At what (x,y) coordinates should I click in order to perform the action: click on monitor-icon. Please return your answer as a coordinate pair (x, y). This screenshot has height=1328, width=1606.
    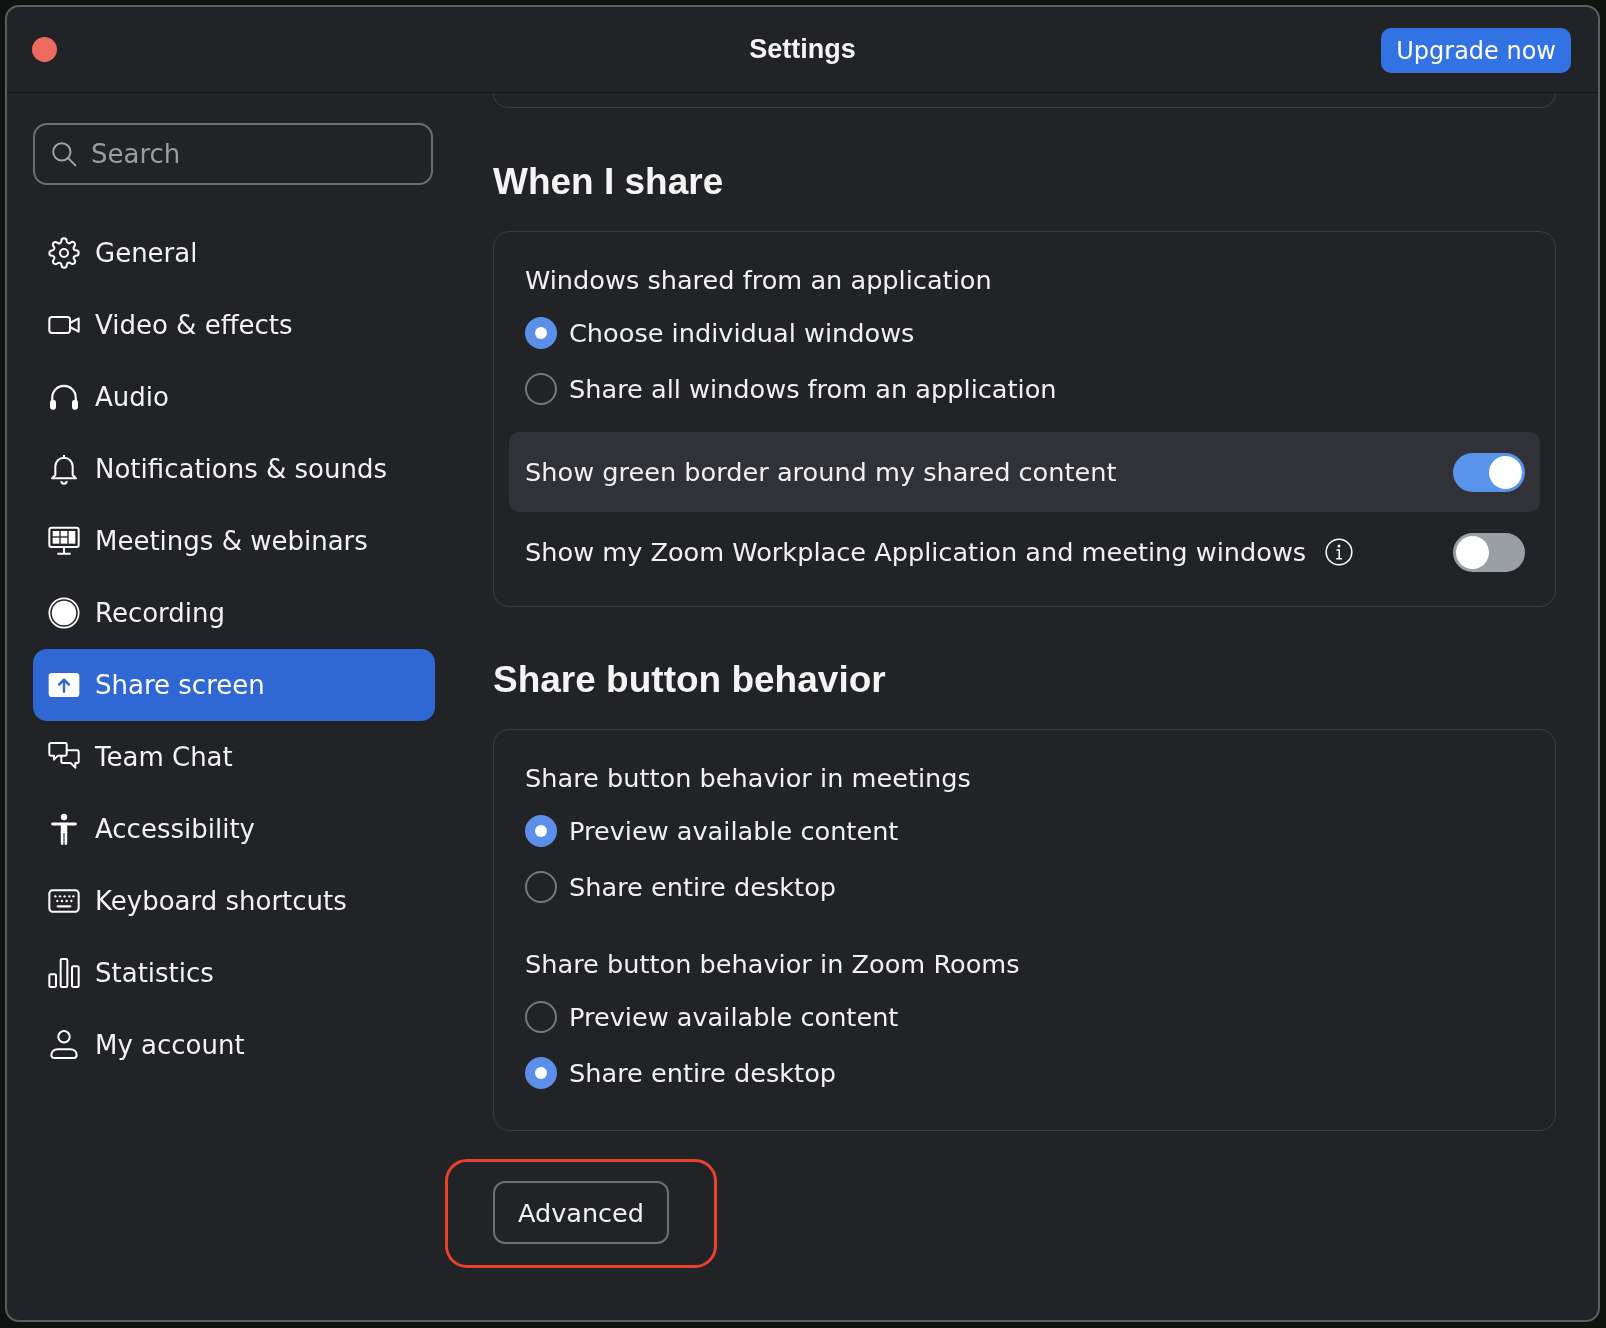
    Looking at the image, I should click on (64, 541).